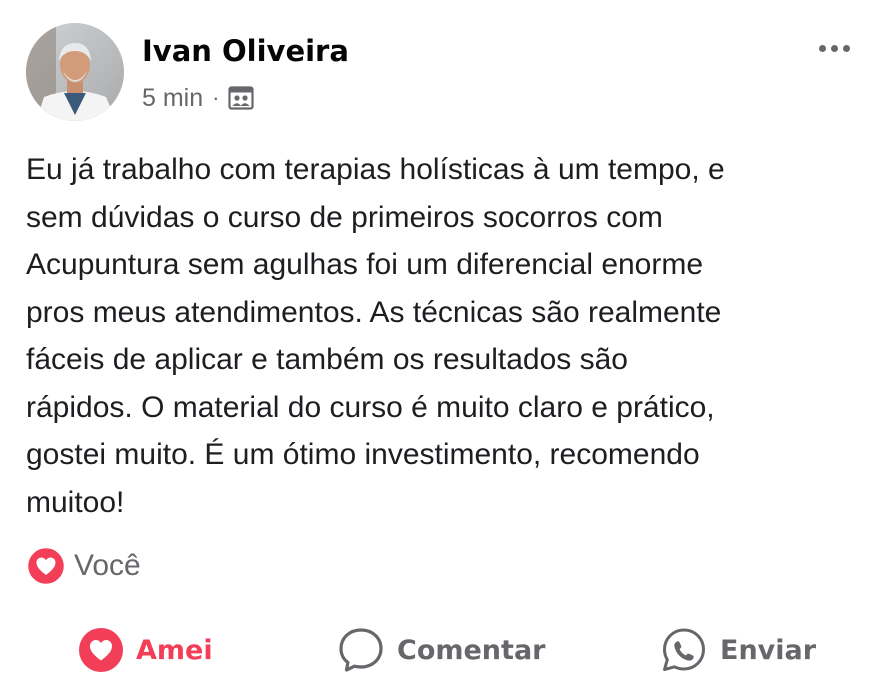 The image size is (886, 687). What do you see at coordinates (471, 650) in the screenshot?
I see `comment-label: Comentar` at bounding box center [471, 650].